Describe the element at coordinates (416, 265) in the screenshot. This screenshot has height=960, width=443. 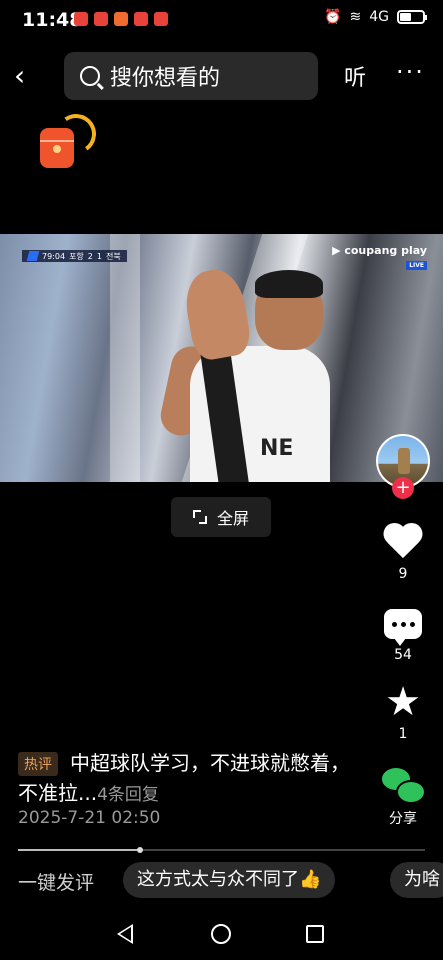
I see `live-badge: LIVE` at that location.